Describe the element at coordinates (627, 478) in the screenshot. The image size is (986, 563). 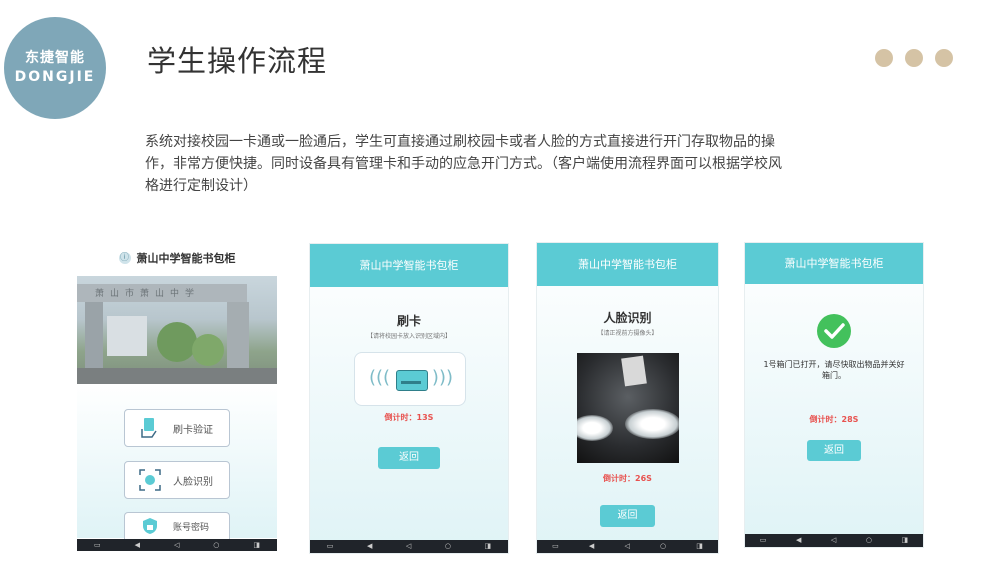
I see `countdown: 倒计时：26S` at that location.